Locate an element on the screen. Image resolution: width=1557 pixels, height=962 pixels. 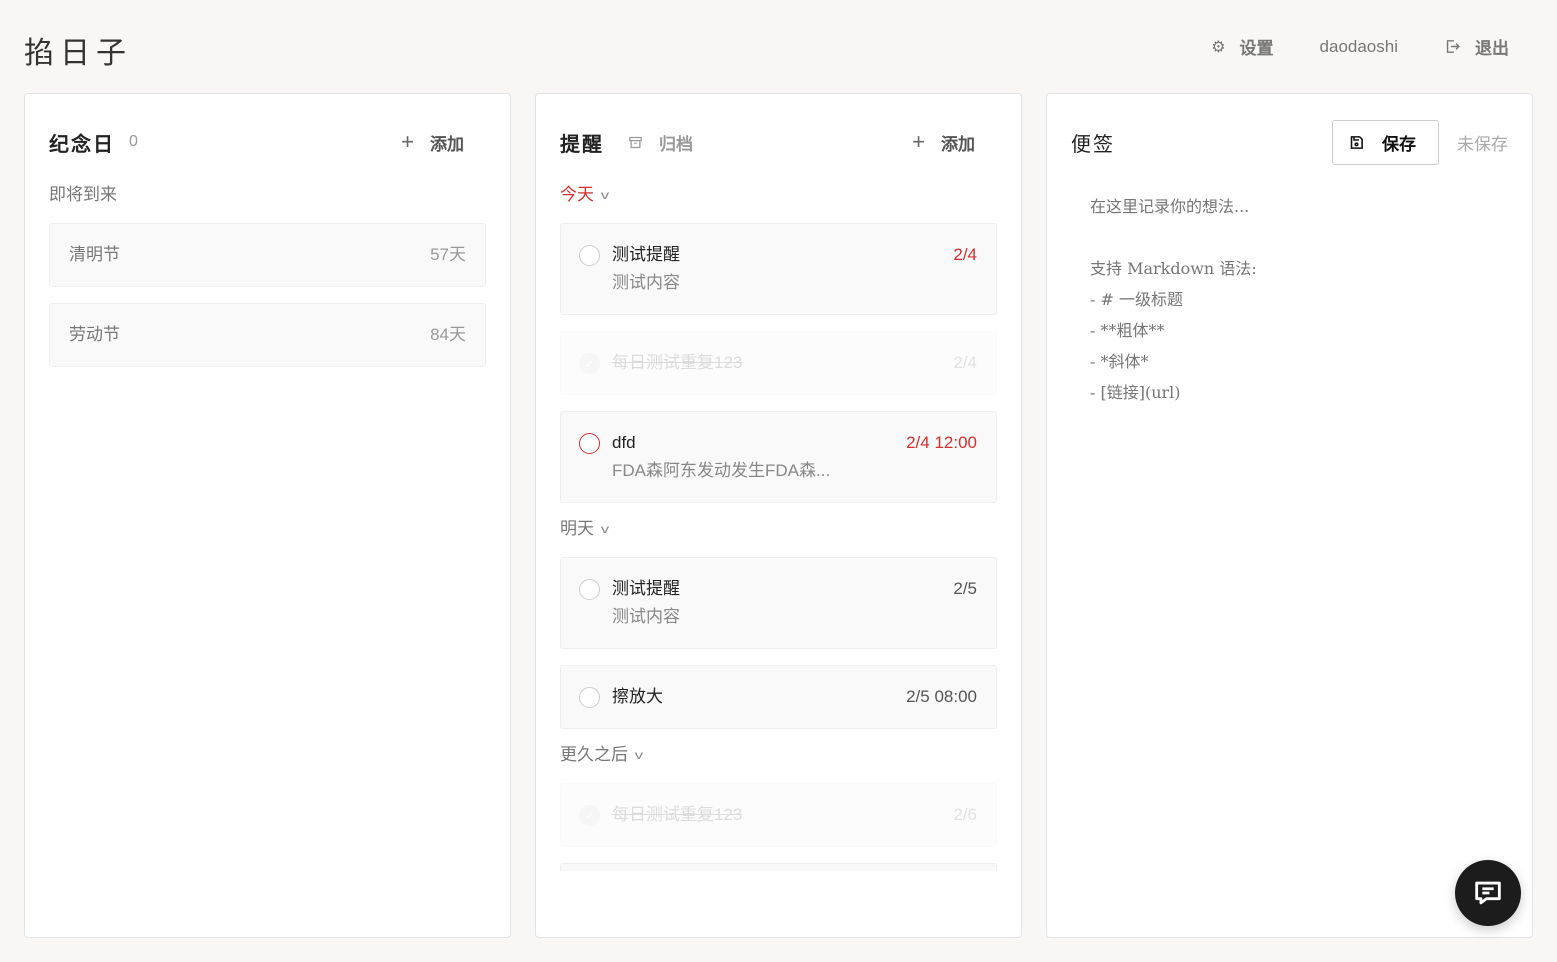
logout-icon is located at coordinates (1453, 46).